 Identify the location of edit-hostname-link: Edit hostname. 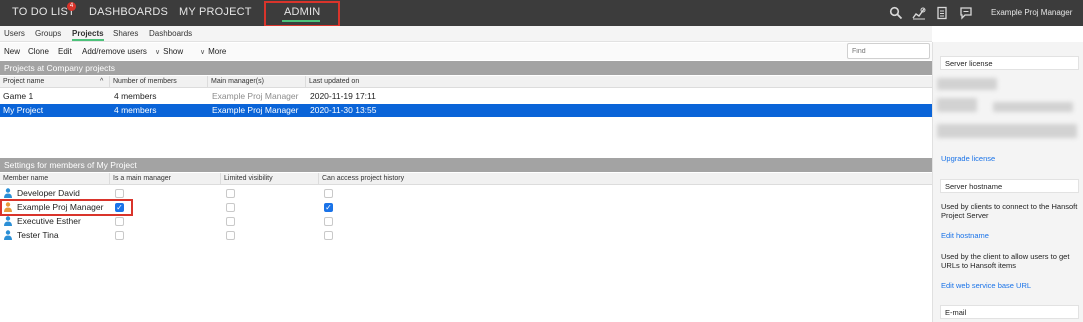
(965, 235).